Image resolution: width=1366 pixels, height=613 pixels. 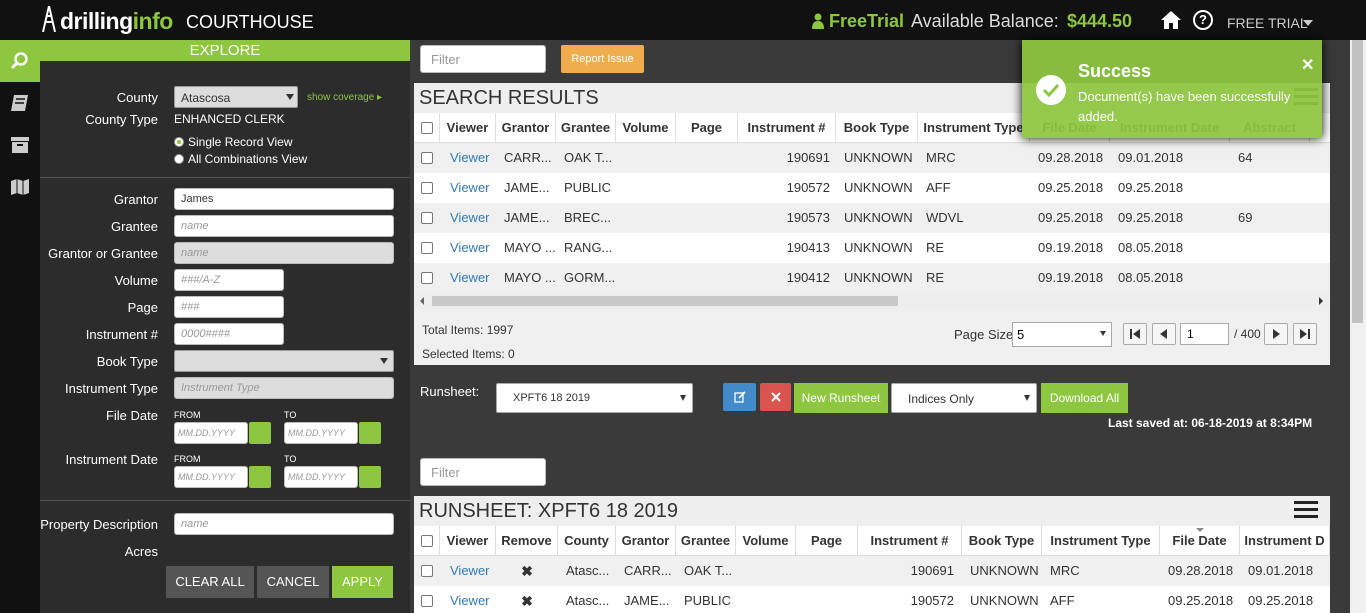 I want to click on single-record-radio, so click(x=179, y=142).